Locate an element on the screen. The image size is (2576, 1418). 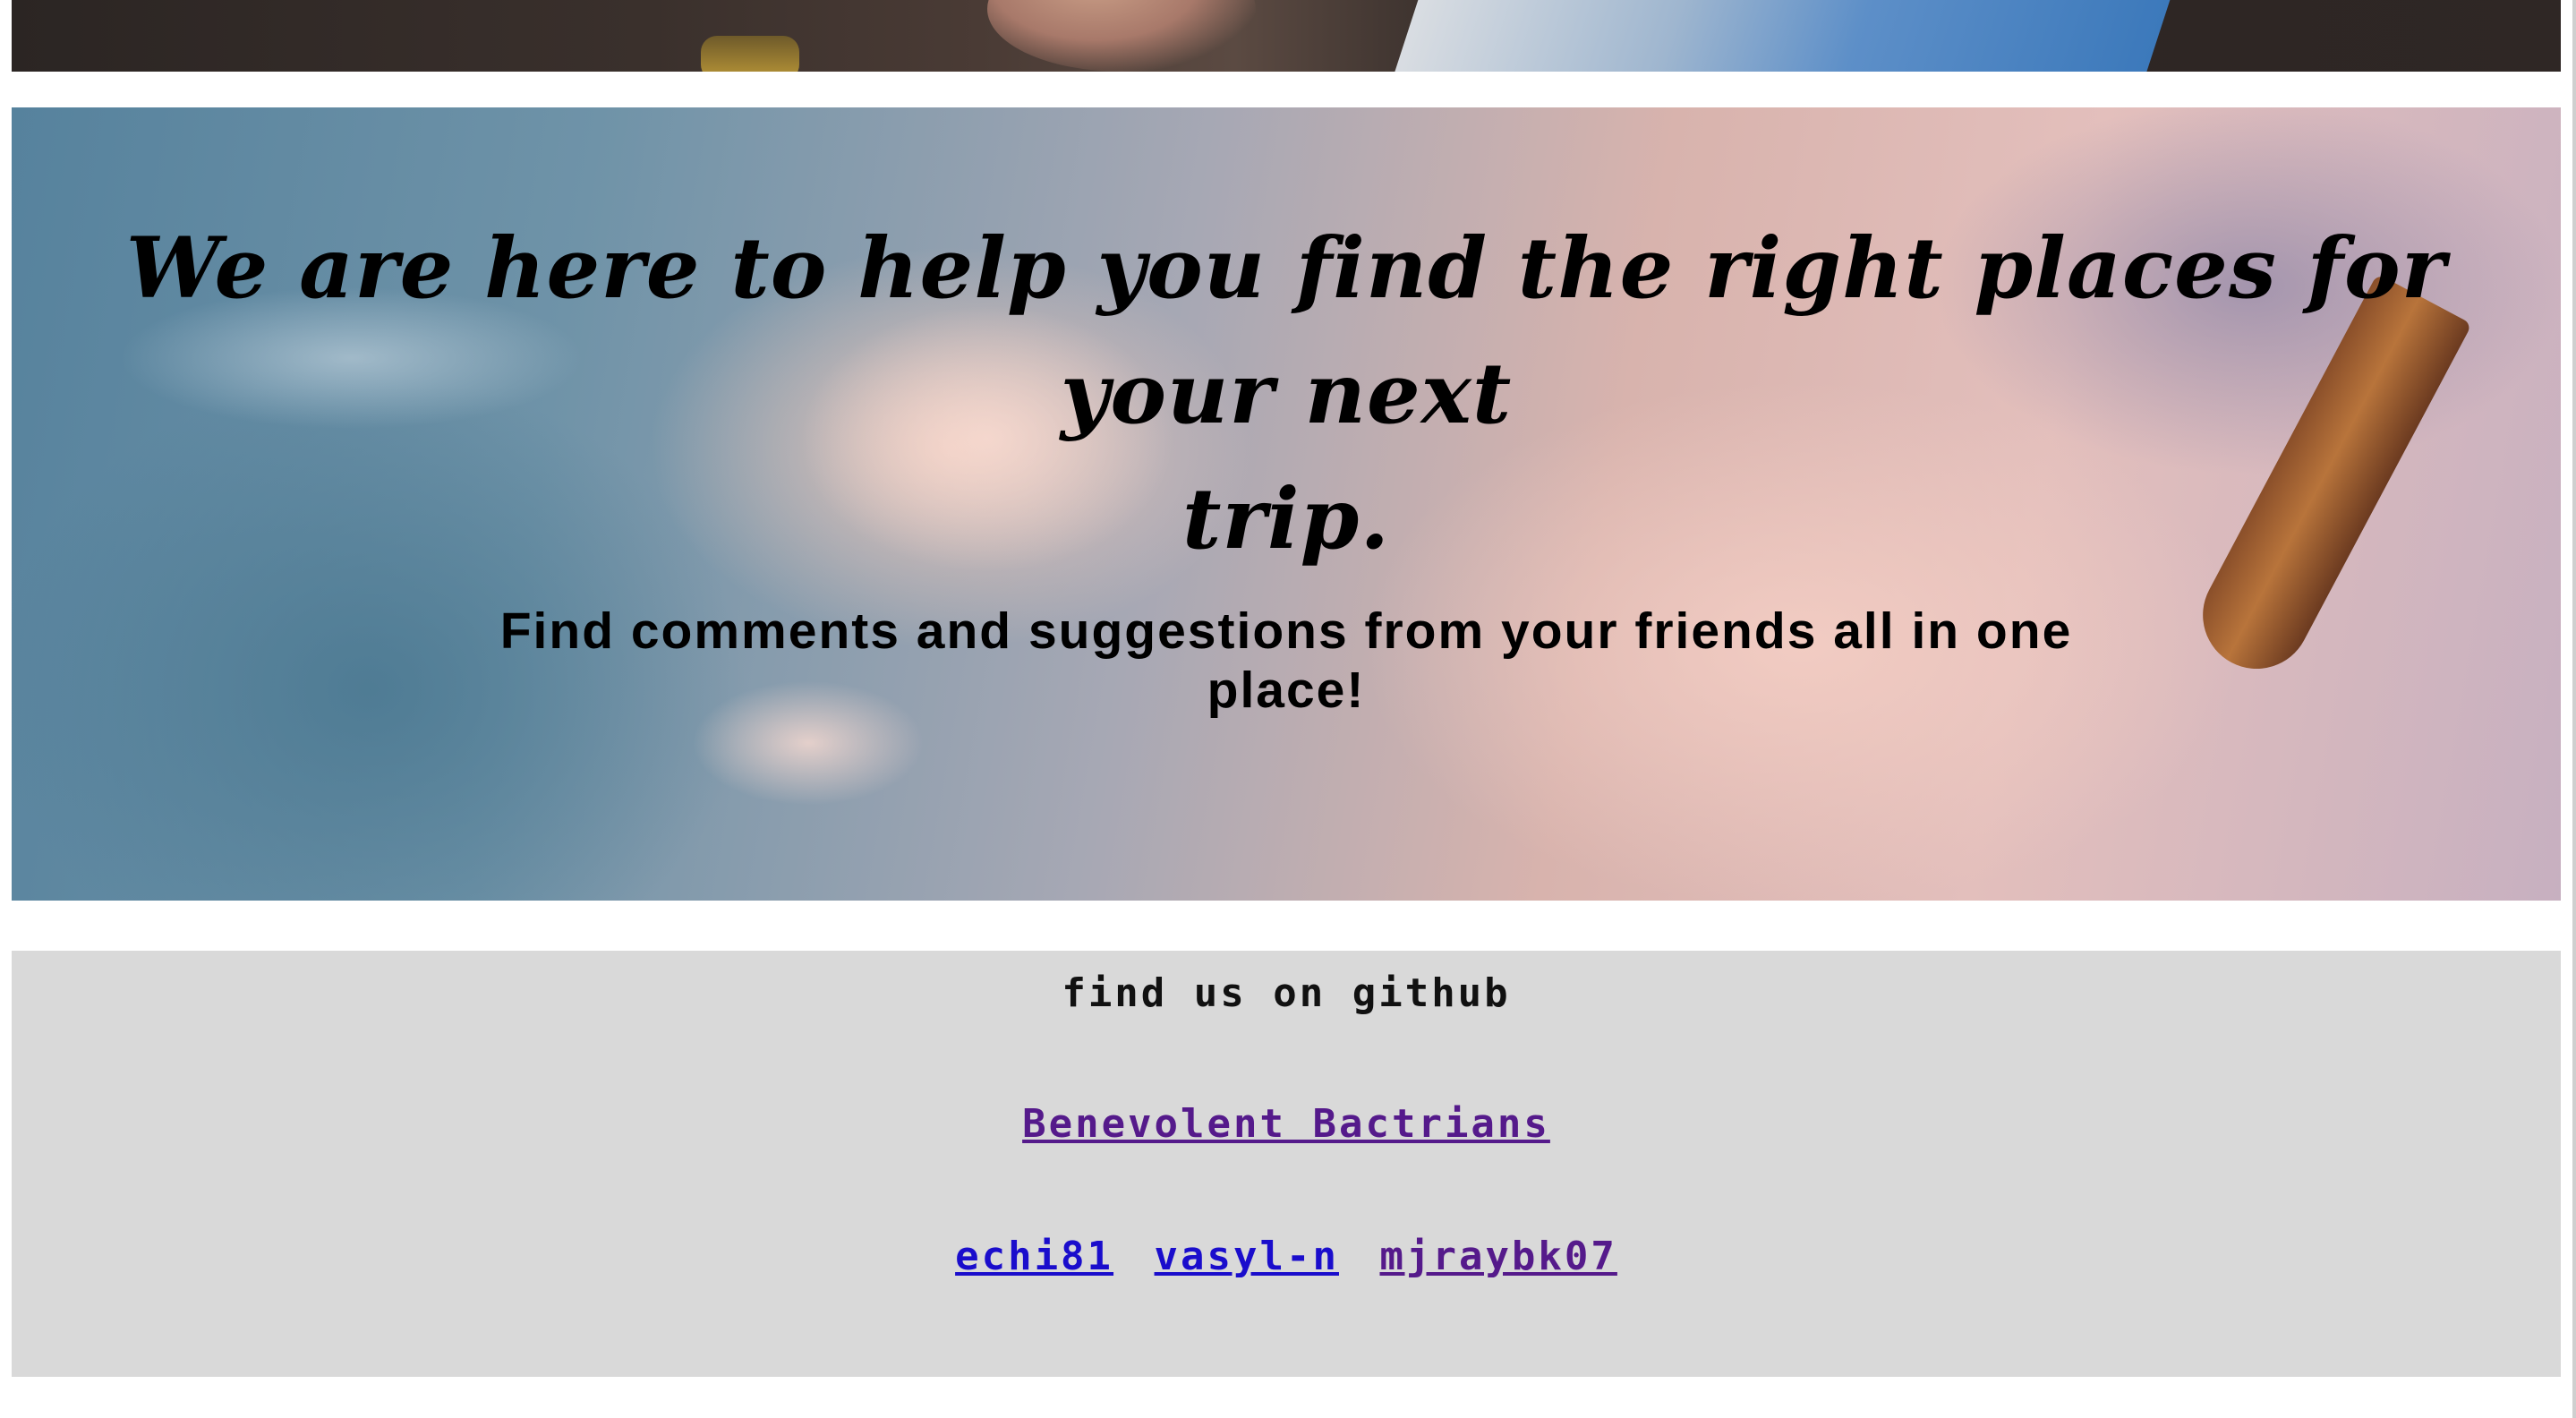
member-links: echi81 vasyl-n mjraybk07 is located at coordinates (1286, 1256).